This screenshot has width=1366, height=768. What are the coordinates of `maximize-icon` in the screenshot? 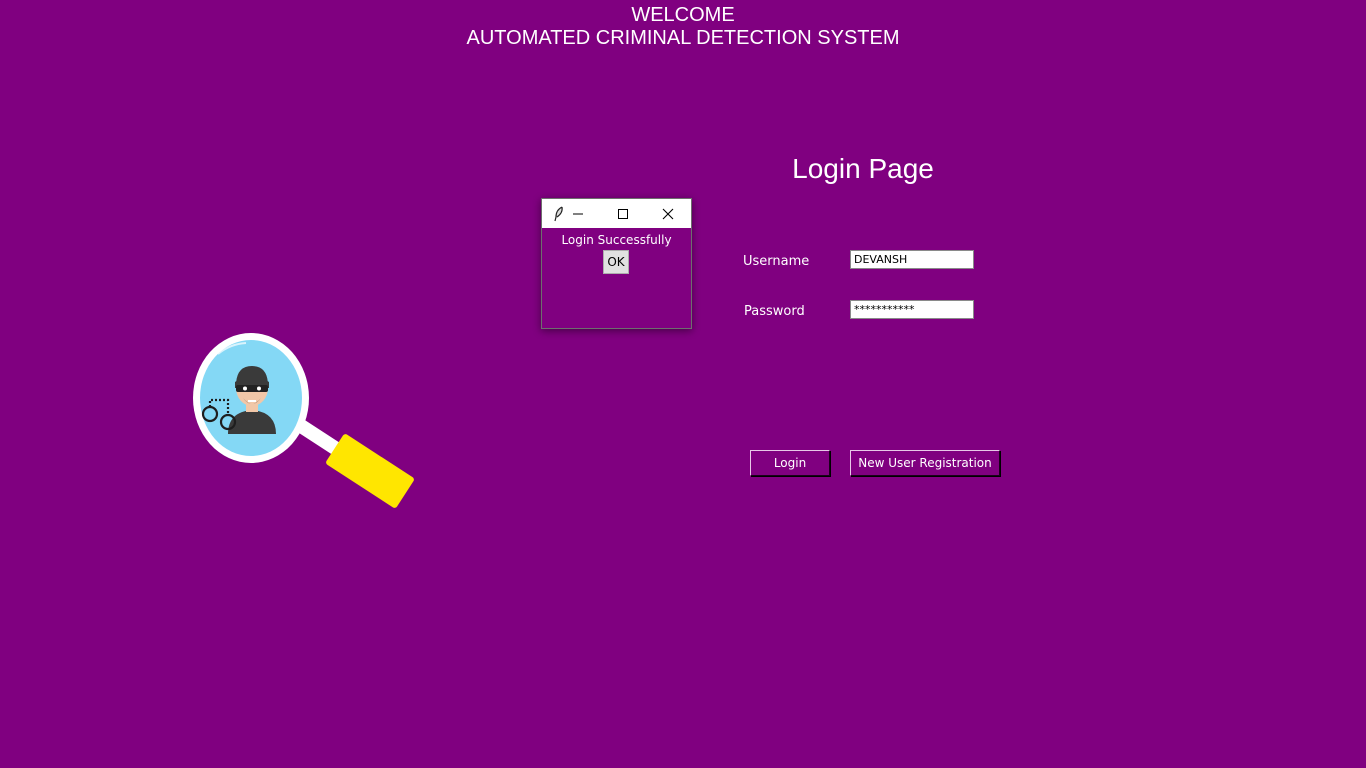 It's located at (623, 213).